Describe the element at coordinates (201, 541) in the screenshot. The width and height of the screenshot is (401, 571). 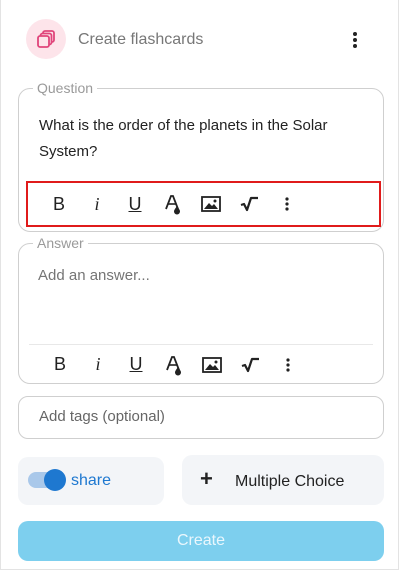
I see `create-button: Create` at that location.